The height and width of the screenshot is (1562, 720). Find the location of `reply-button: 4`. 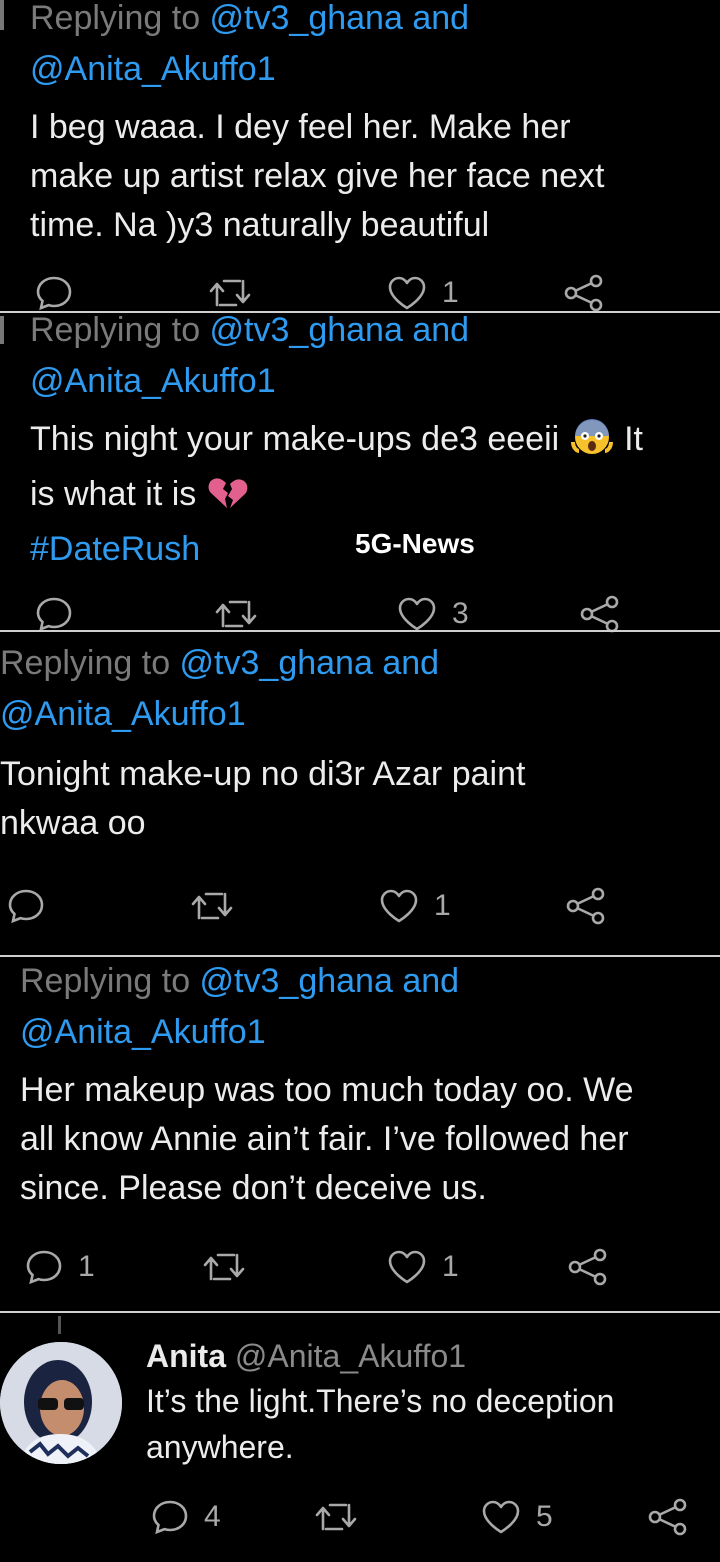

reply-button: 4 is located at coordinates (185, 1517).